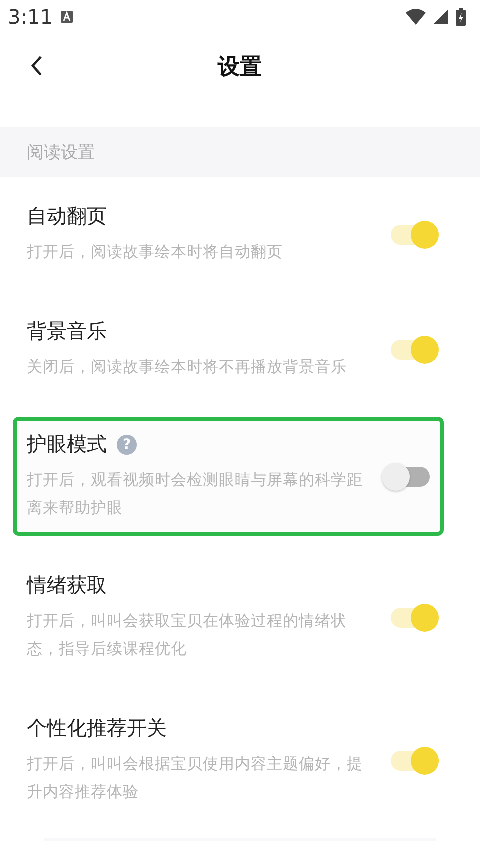  Describe the element at coordinates (187, 635) in the screenshot. I see `setting-description: 打开后，叫叫会获取宝贝在体验过程的情绪状态，指导后续课程优化` at that location.